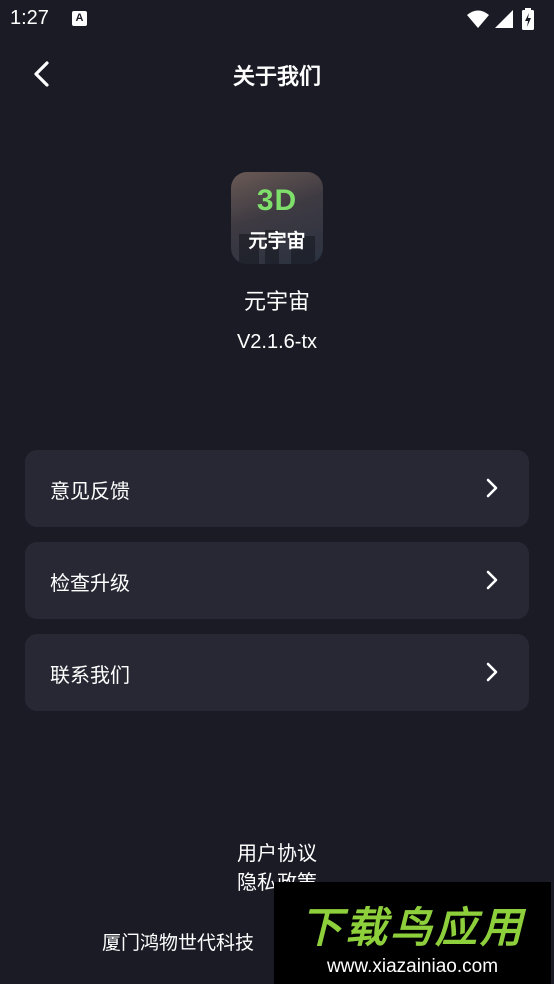  Describe the element at coordinates (29, 18) in the screenshot. I see `status-time: 1:27` at that location.